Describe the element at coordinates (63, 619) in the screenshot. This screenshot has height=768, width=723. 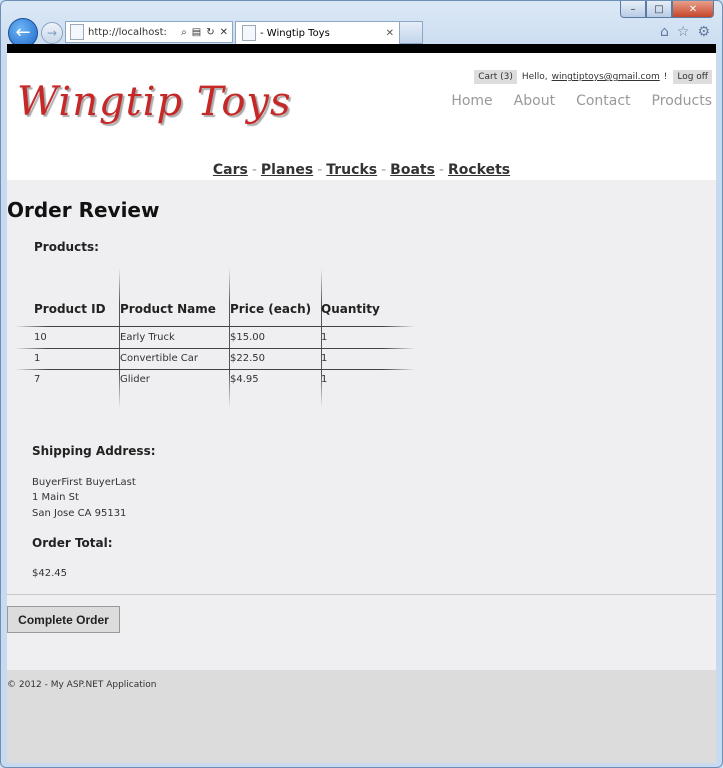
I see `complete-order-button: Complete Order` at that location.